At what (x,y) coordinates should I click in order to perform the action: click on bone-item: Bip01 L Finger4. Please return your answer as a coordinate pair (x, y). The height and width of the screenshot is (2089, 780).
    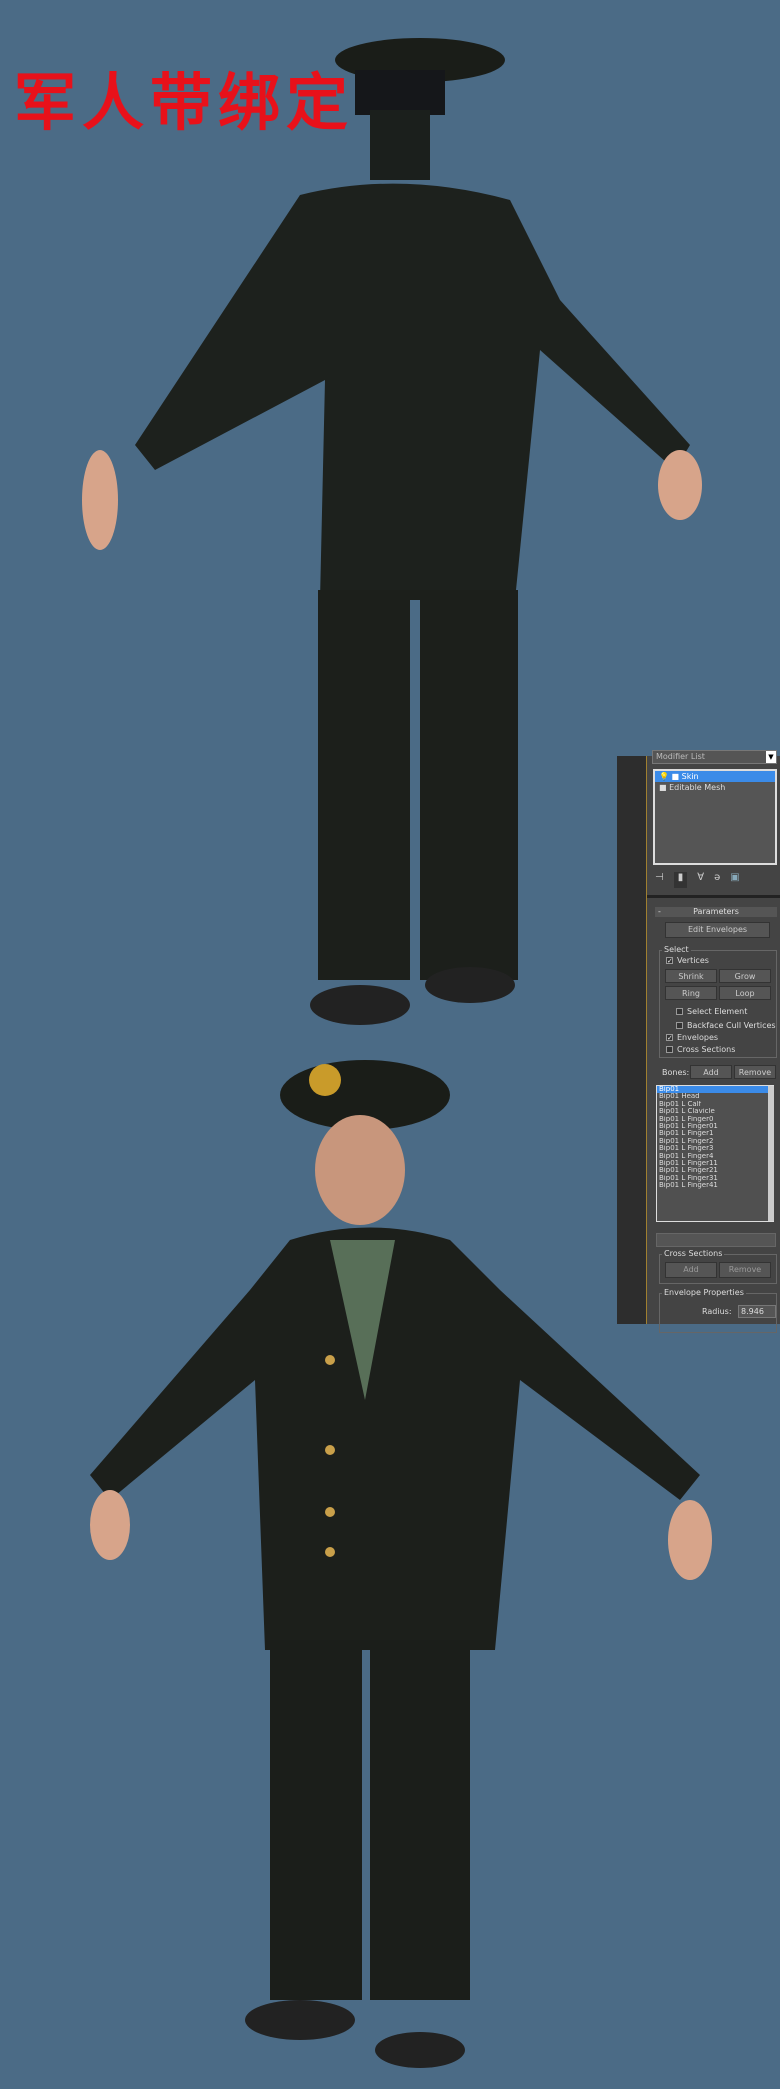
    Looking at the image, I should click on (715, 1156).